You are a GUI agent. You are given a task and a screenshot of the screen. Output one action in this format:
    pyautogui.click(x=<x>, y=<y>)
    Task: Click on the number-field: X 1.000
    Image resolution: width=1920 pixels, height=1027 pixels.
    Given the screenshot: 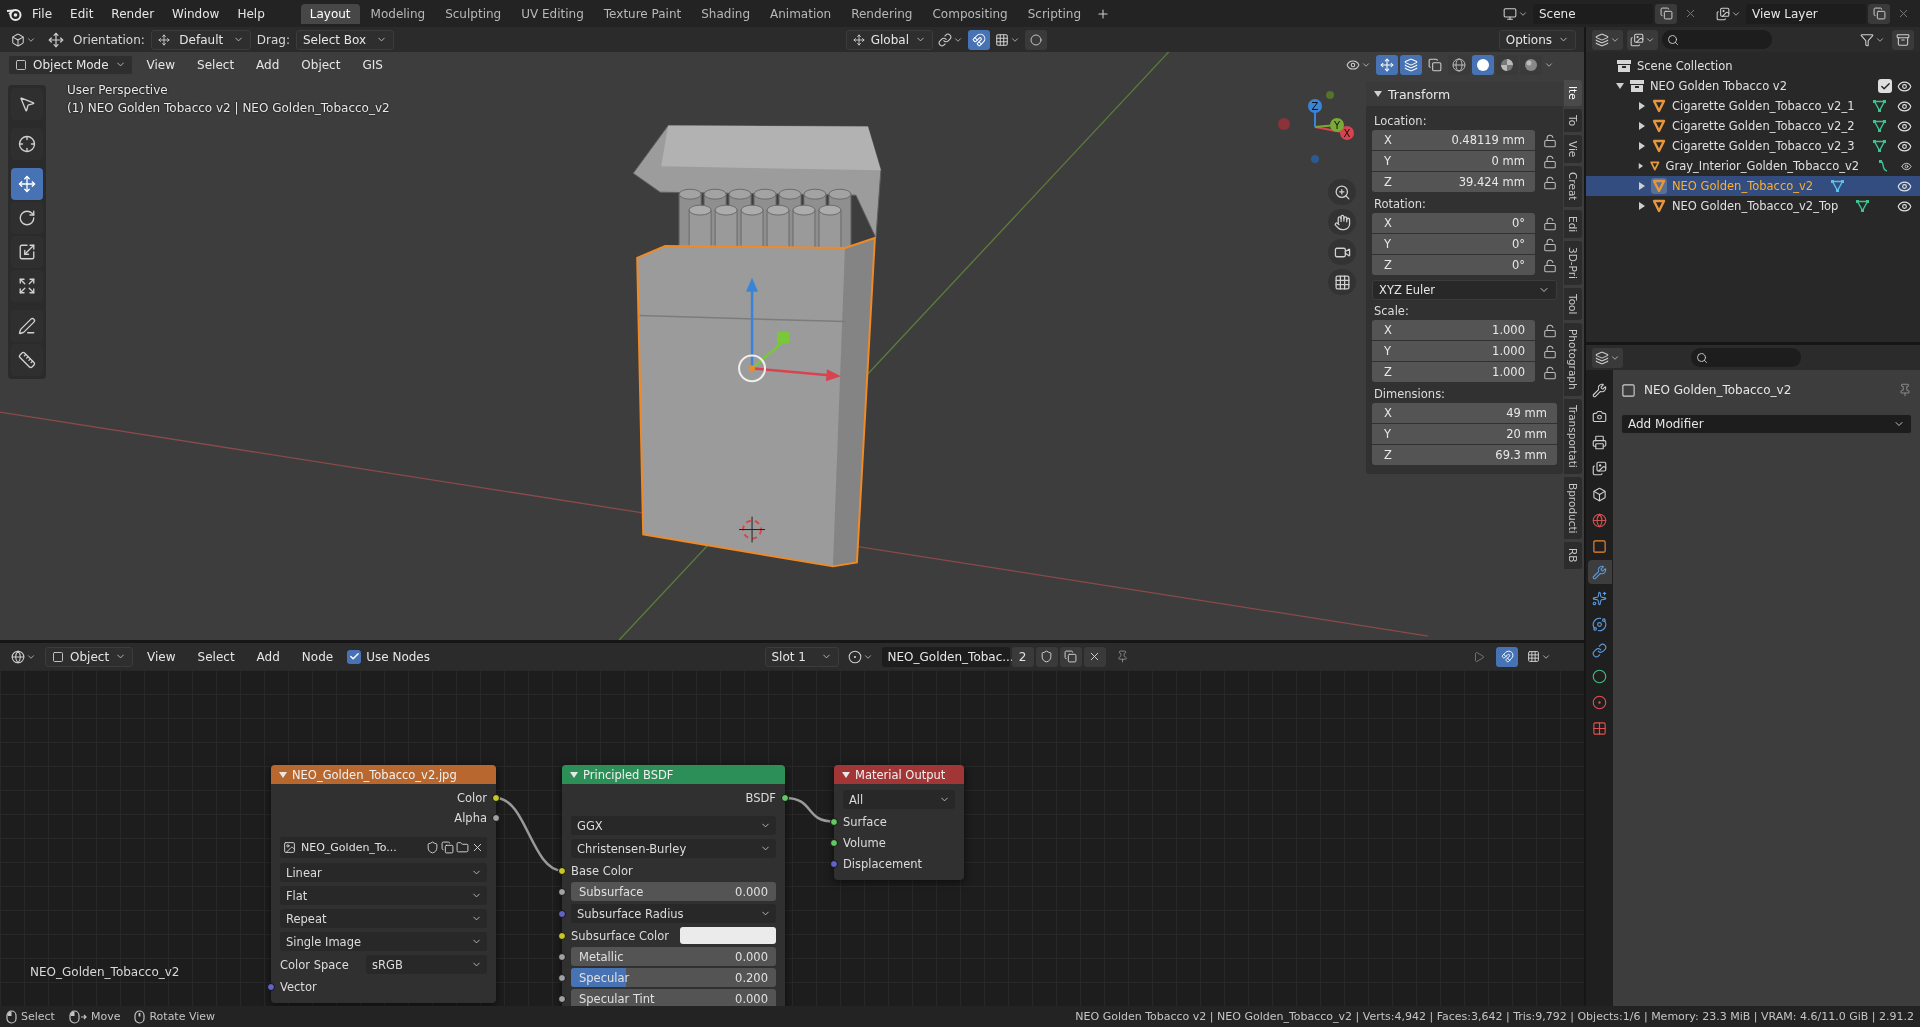 What is the action you would take?
    pyautogui.click(x=1453, y=330)
    